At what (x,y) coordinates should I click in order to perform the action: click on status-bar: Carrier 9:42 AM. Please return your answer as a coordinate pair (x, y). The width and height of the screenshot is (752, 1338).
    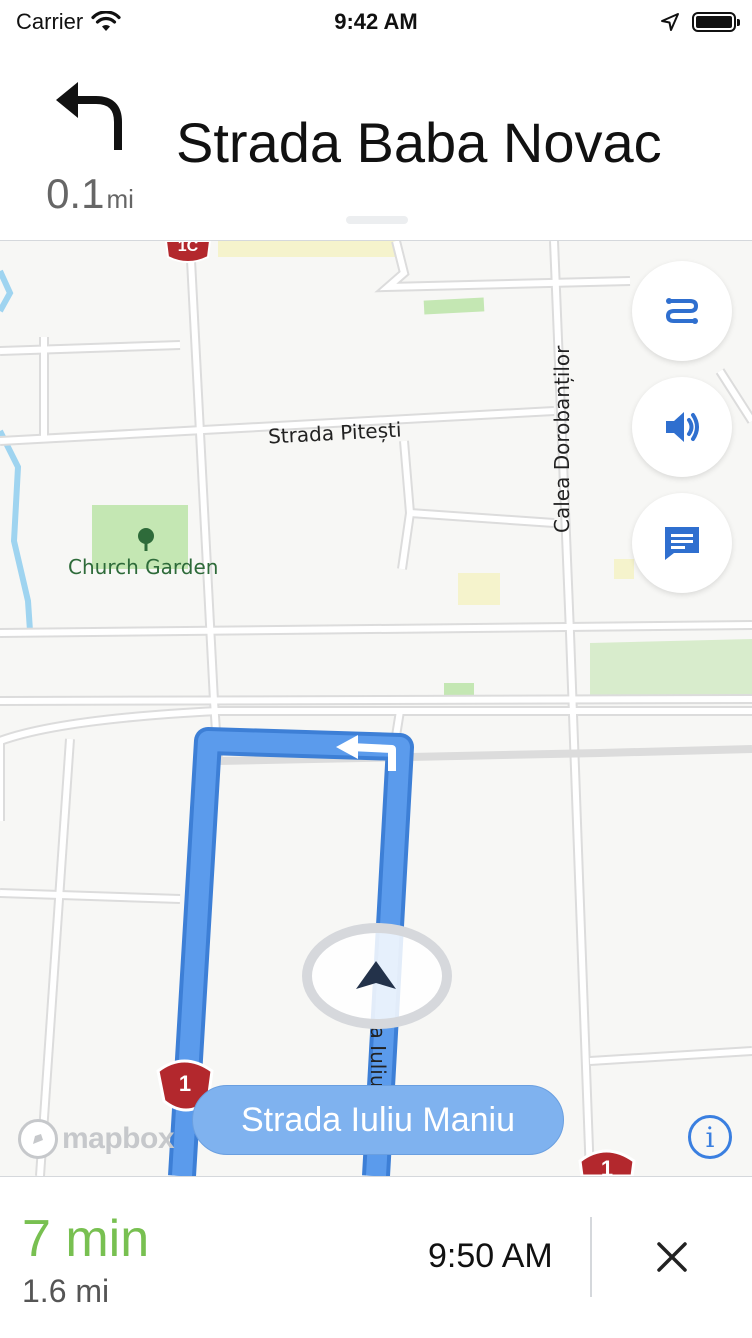
    Looking at the image, I should click on (376, 22).